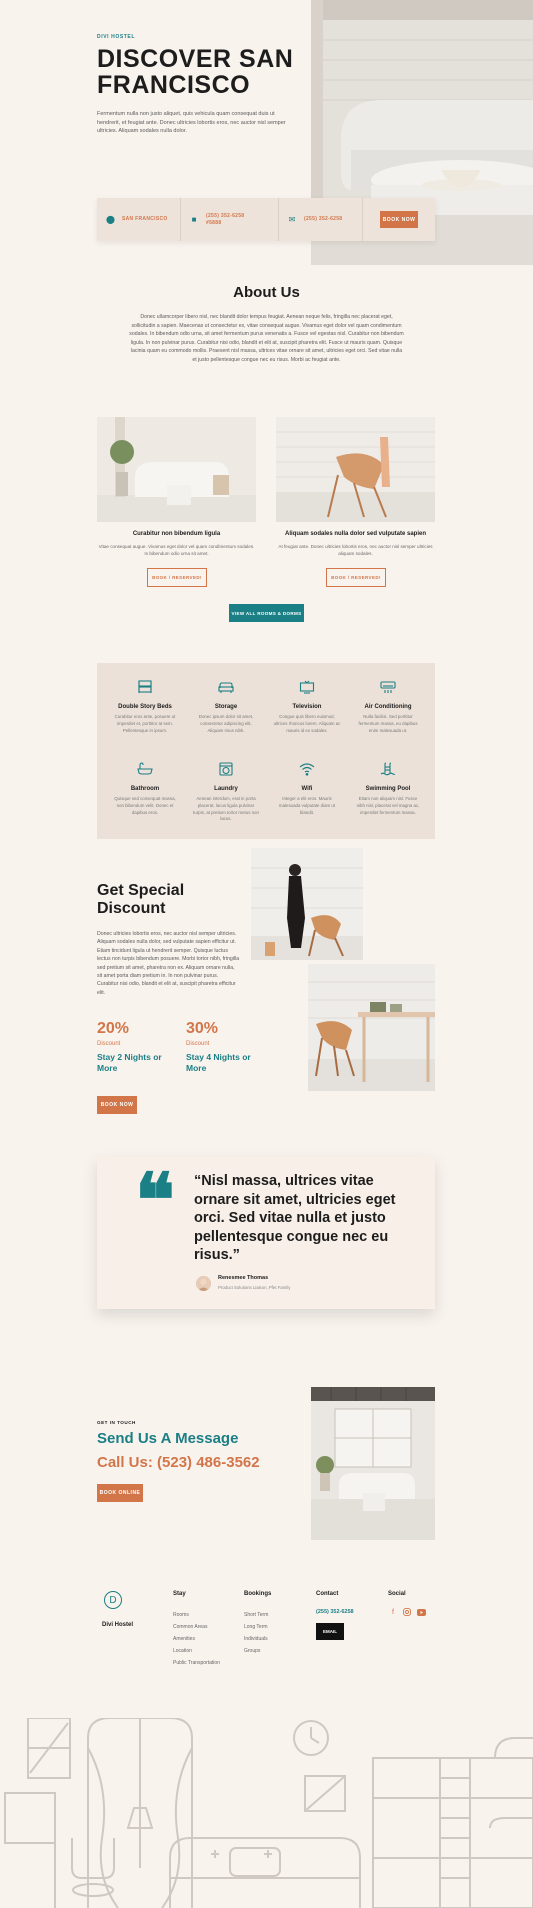 This screenshot has height=1908, width=533. I want to click on footer-bookings-list: Short Term Long Term Individuals Groups, so click(256, 1633).